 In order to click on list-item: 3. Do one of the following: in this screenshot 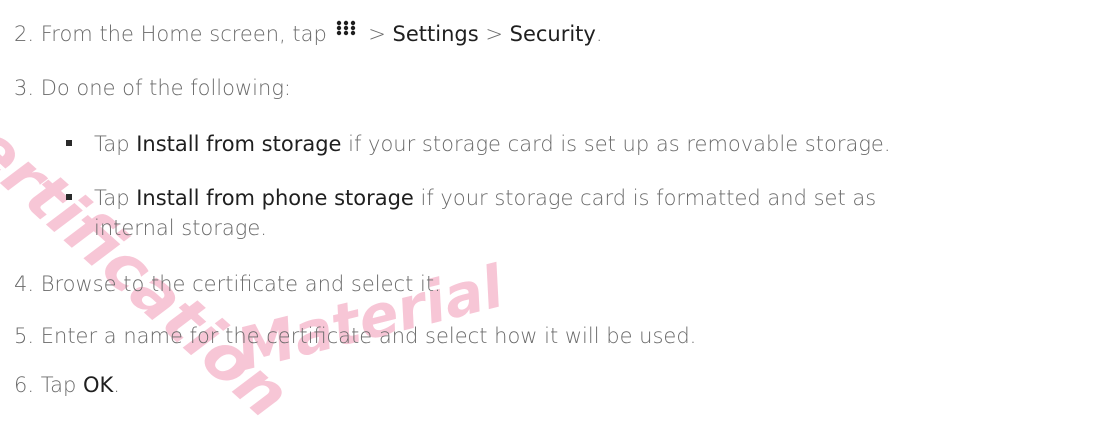, I will do `click(152, 88)`.